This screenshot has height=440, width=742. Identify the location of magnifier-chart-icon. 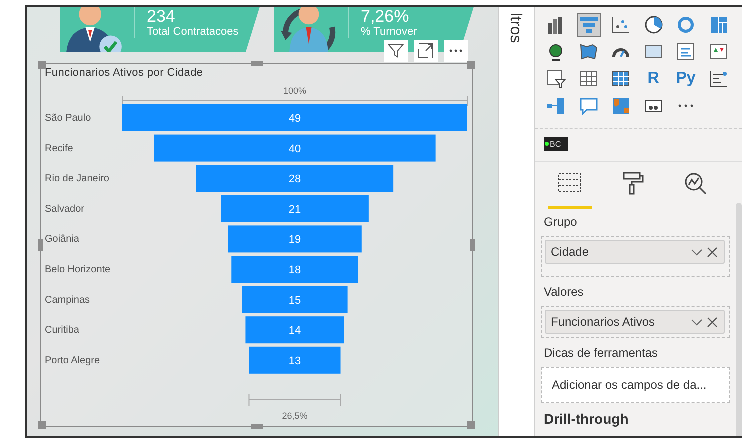
(696, 183).